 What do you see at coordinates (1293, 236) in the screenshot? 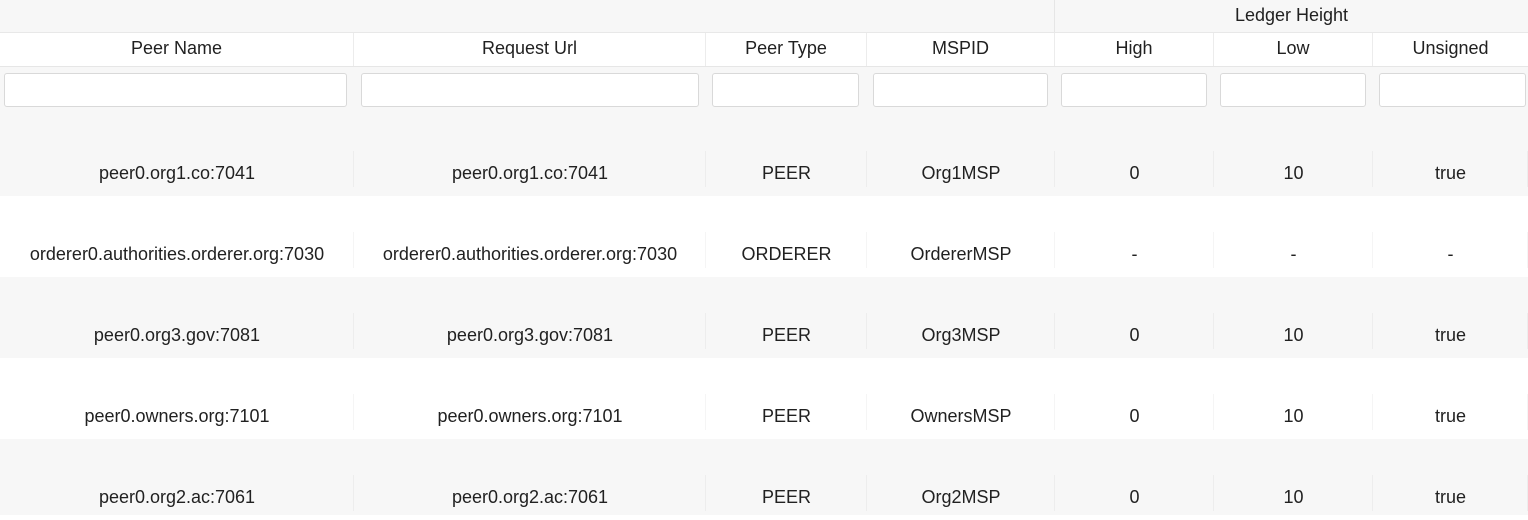
I see `cell-low: -` at bounding box center [1293, 236].